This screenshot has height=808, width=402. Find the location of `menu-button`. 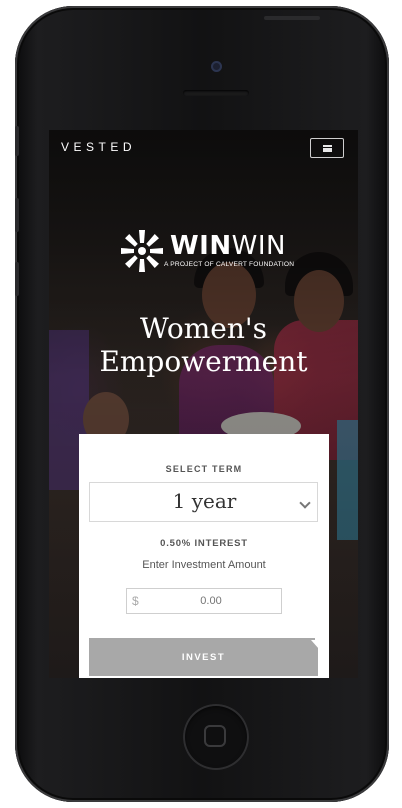

menu-button is located at coordinates (327, 148).